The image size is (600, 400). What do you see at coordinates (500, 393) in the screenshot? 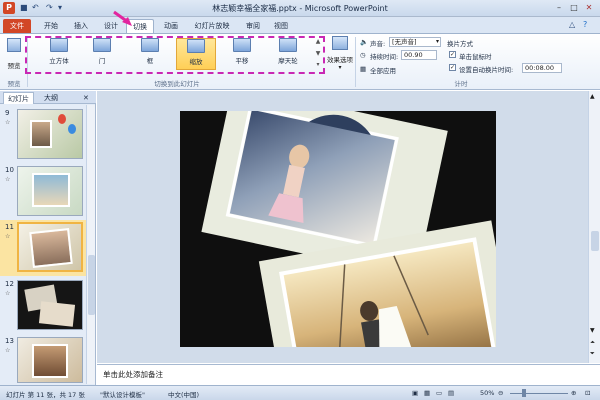
I see `zoom-out-icon: ⊖` at bounding box center [500, 393].